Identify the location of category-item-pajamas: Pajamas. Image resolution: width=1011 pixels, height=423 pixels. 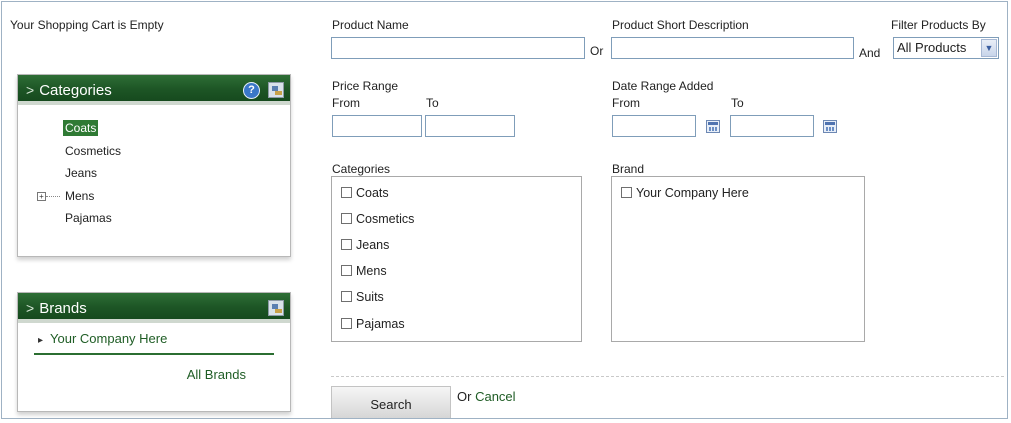
(154, 218).